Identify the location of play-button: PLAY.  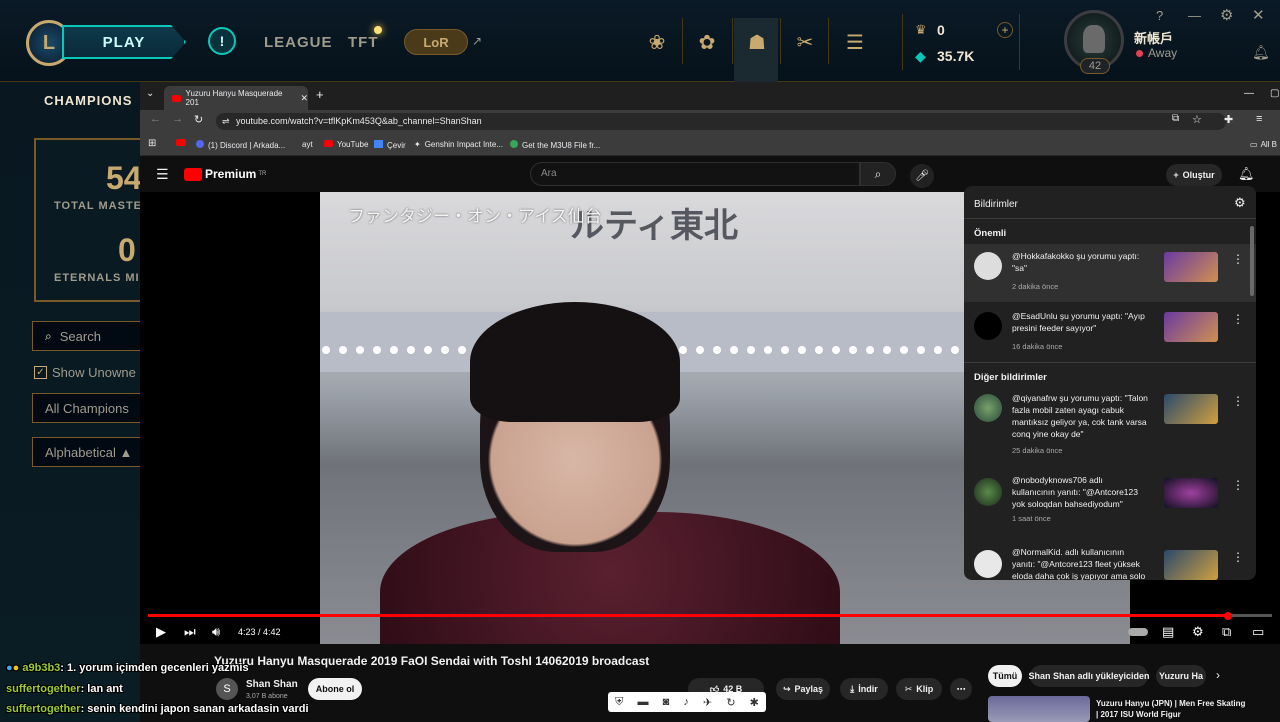
(124, 42).